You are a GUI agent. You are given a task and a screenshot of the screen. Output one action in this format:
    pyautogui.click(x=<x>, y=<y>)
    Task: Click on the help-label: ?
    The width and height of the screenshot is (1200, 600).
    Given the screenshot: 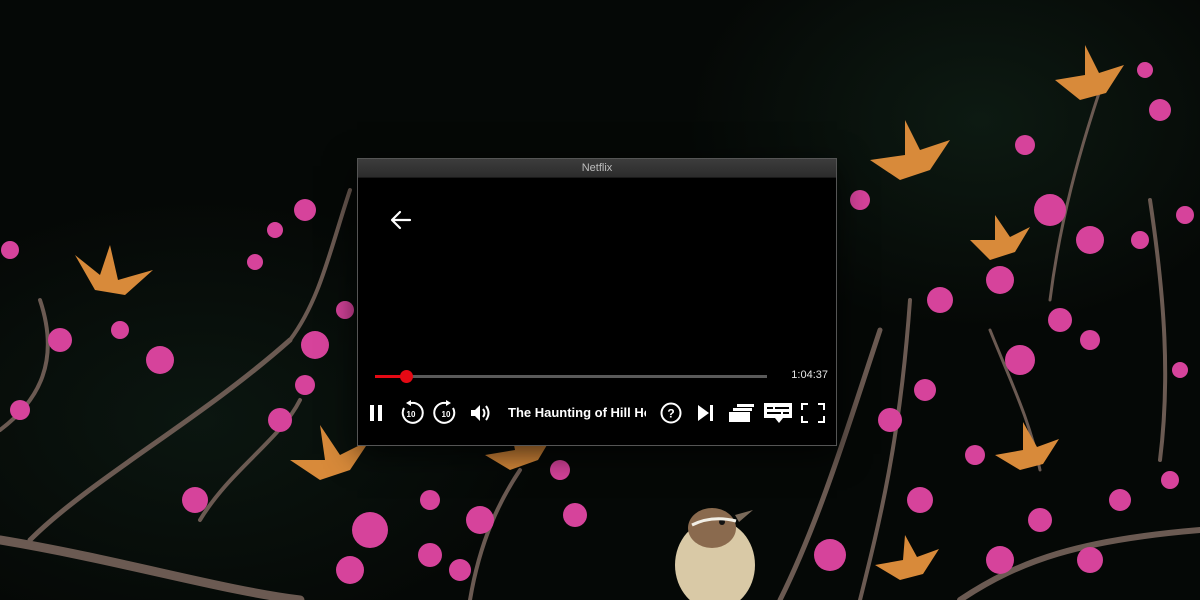 What is the action you would take?
    pyautogui.click(x=670, y=414)
    